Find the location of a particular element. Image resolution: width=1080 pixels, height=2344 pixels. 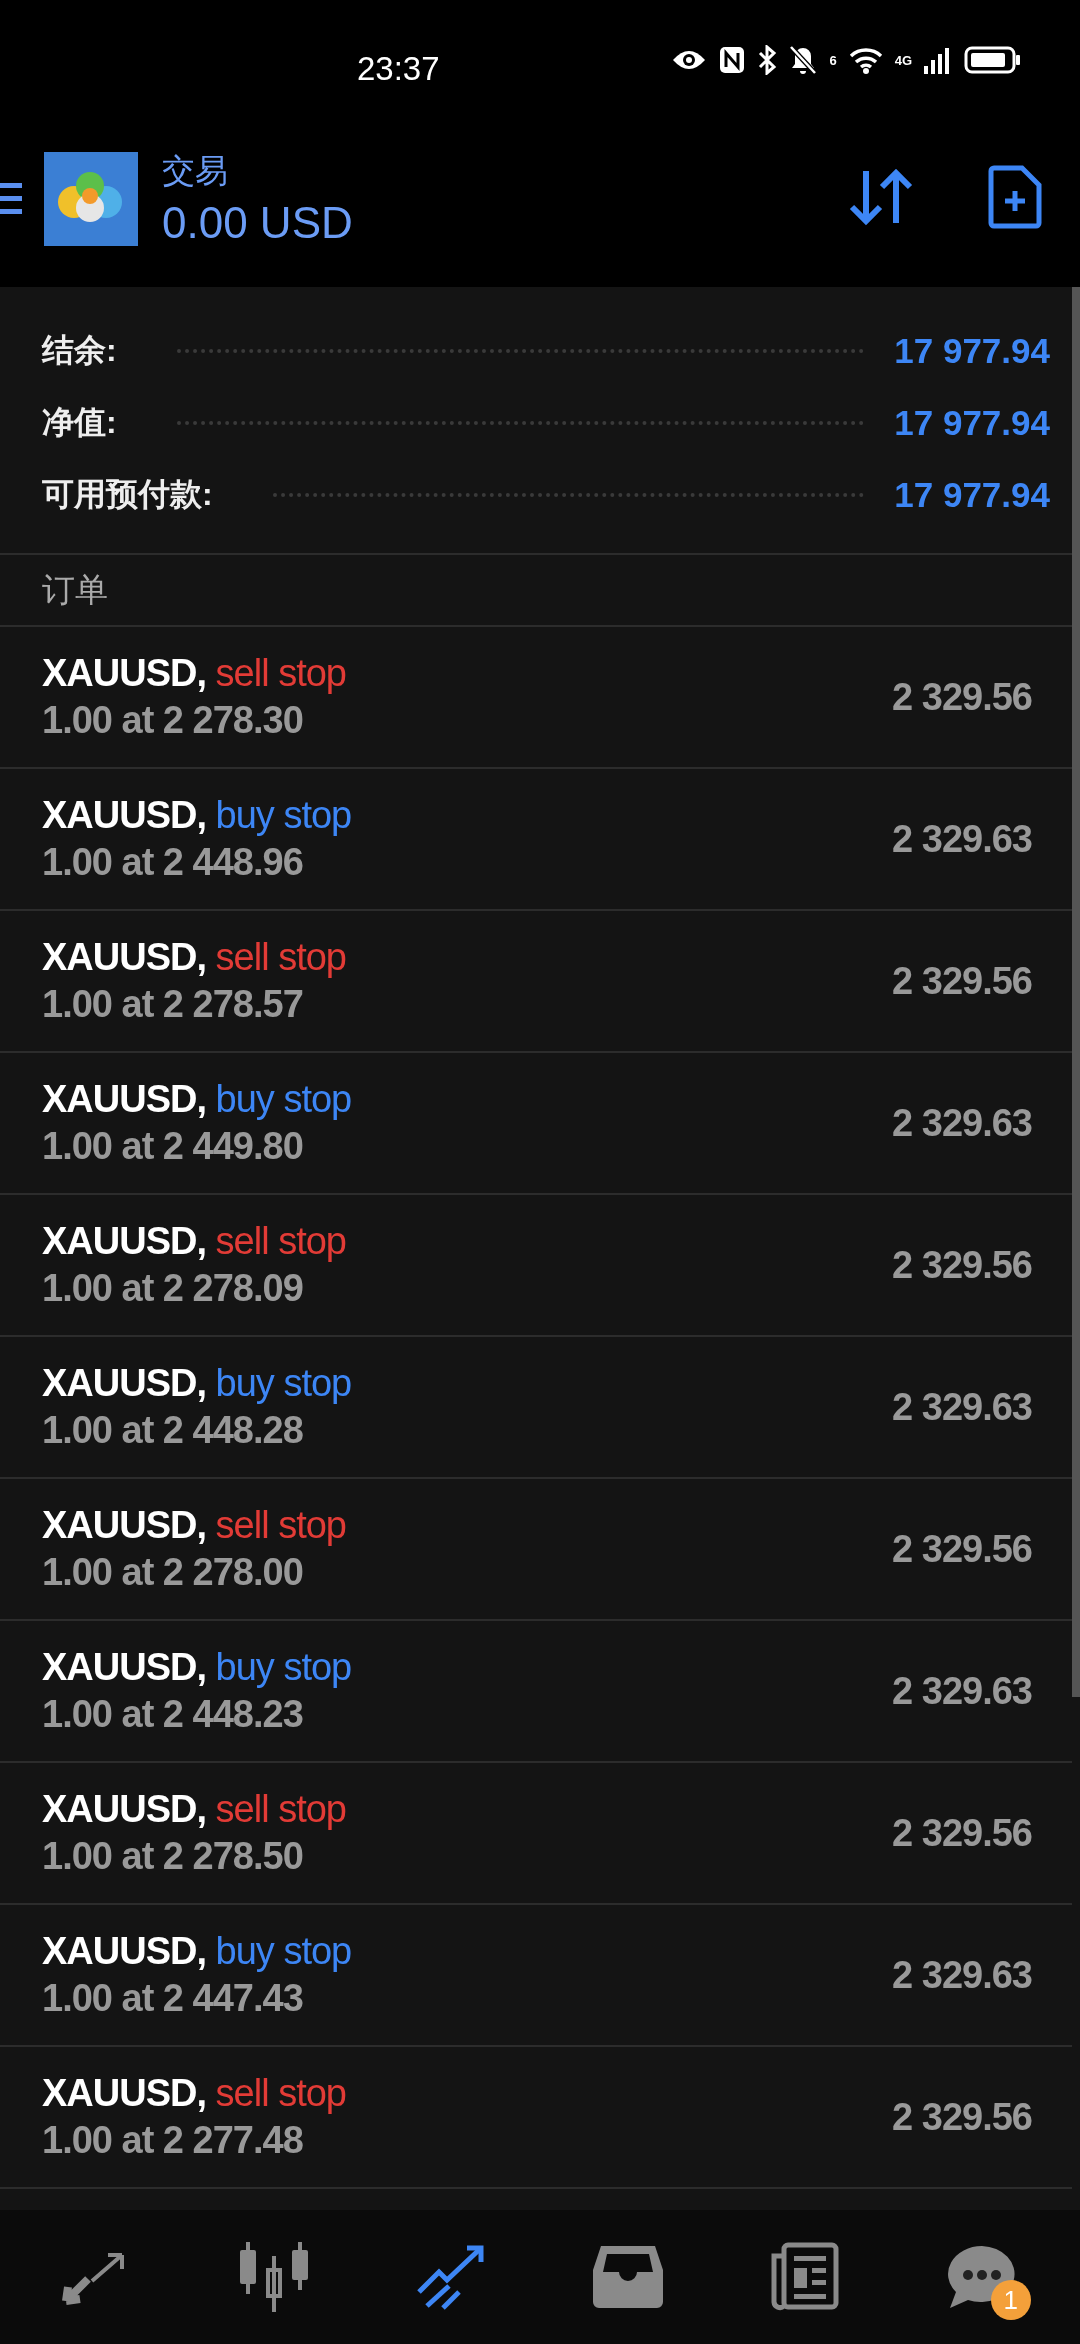

order-detail: 1.00 at 2 449.80 is located at coordinates (173, 1146).